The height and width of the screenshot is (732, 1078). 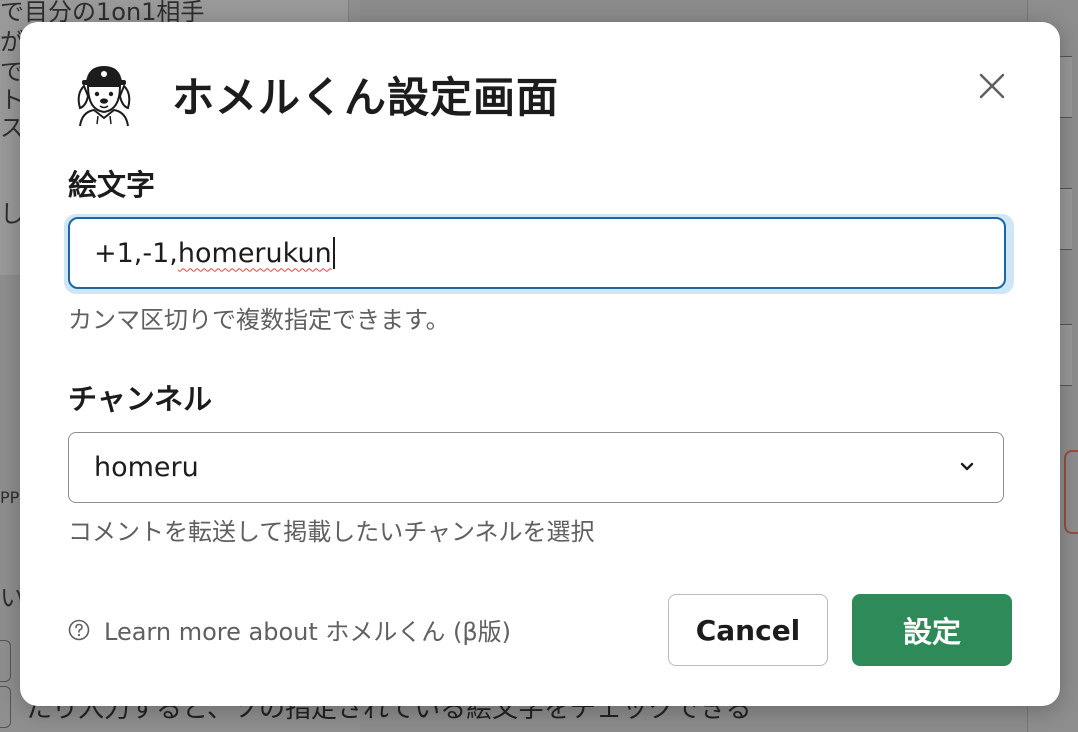 What do you see at coordinates (140, 399) in the screenshot?
I see `channel-field-label: チャンネル` at bounding box center [140, 399].